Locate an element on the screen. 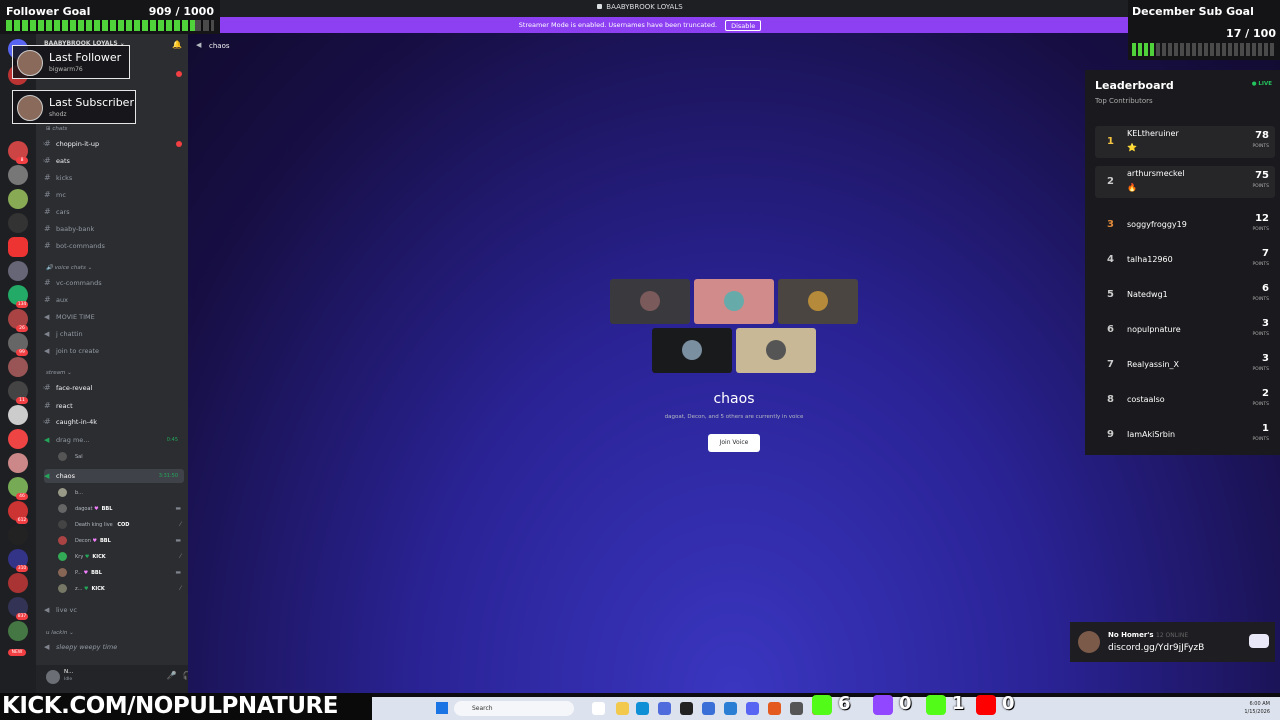 Image resolution: width=1280 pixels, height=720 pixels. taskbar-clock: 6:00 AM 1/15/2026 is located at coordinates (1257, 708).